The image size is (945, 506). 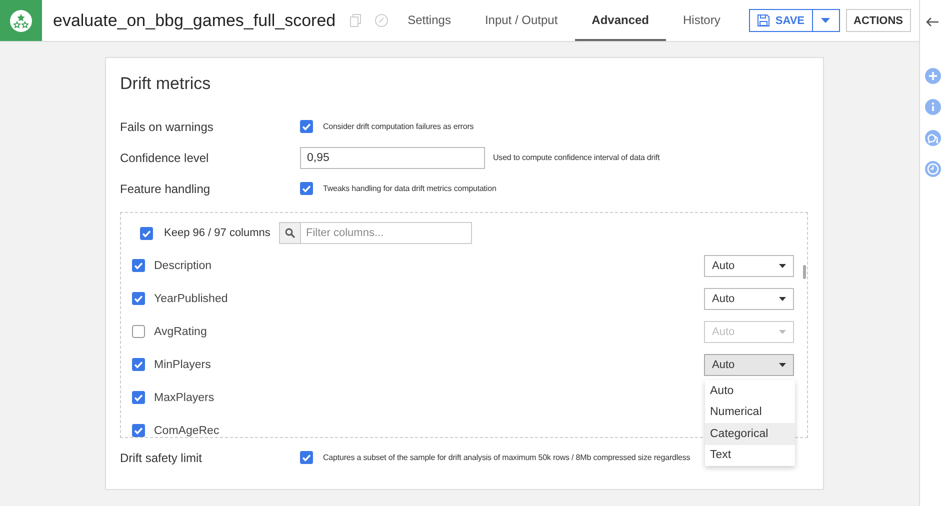 What do you see at coordinates (392, 157) in the screenshot?
I see `confidence-input: 0,95` at bounding box center [392, 157].